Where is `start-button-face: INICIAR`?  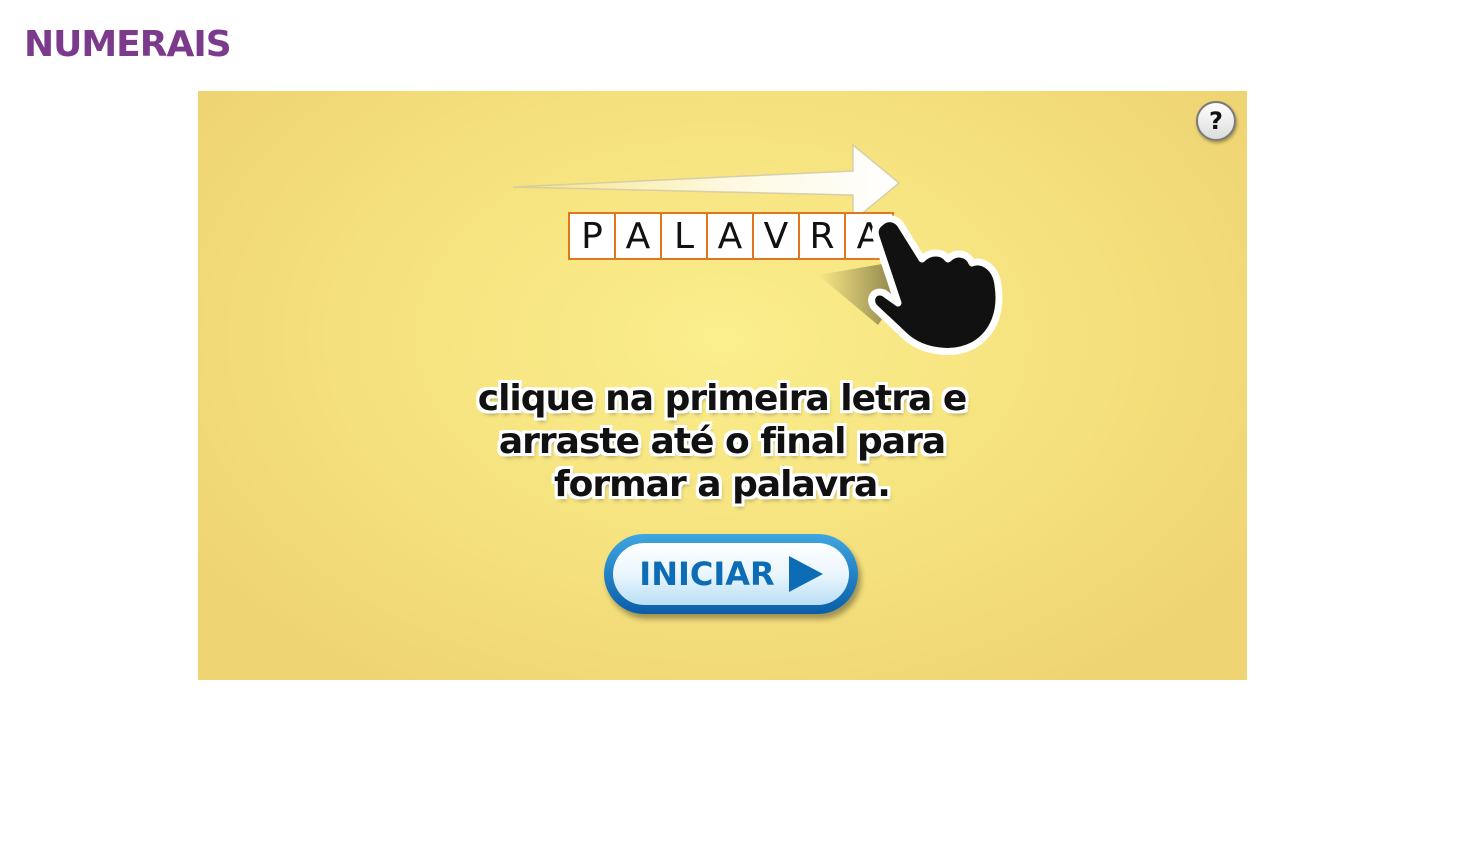
start-button-face: INICIAR is located at coordinates (731, 574).